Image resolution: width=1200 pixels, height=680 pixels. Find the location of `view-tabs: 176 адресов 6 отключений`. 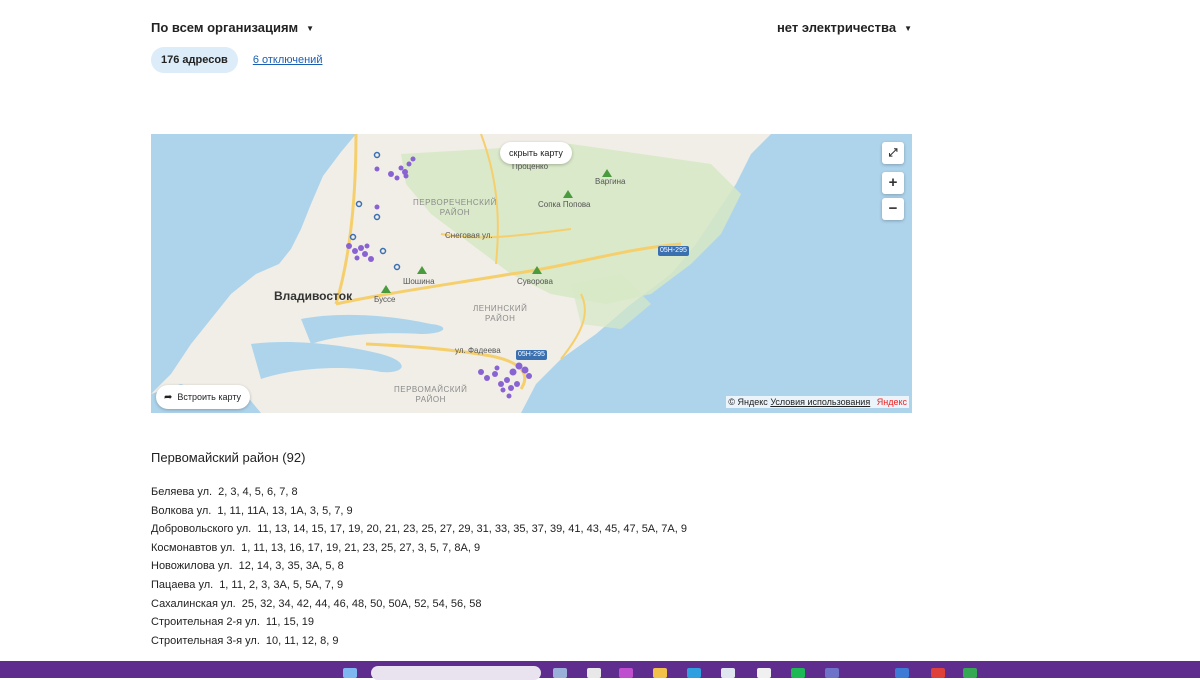

view-tabs: 176 адресов 6 отключений is located at coordinates (236, 60).